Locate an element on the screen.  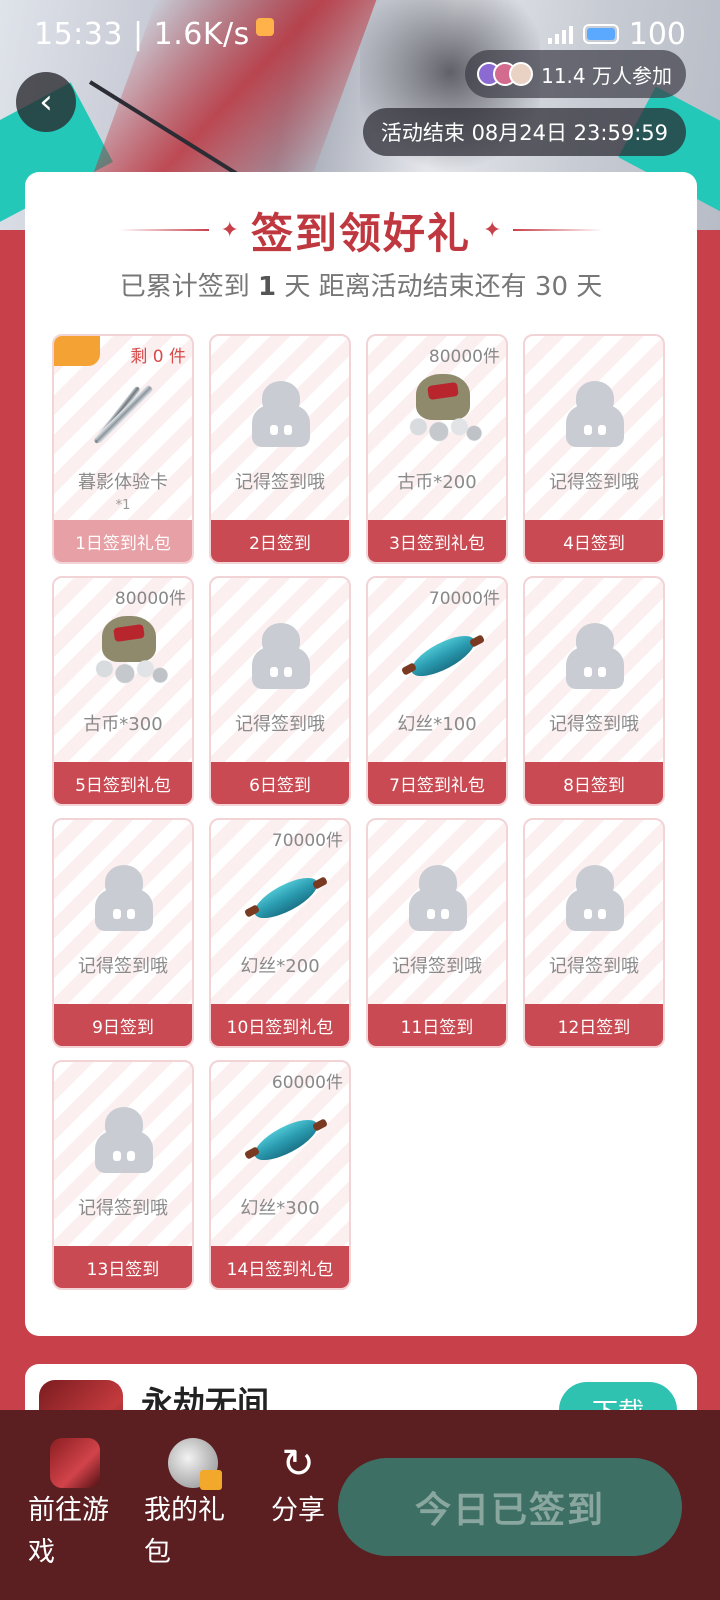
signed-today-label: 今日已签到 is located at coordinates (509, 1510).